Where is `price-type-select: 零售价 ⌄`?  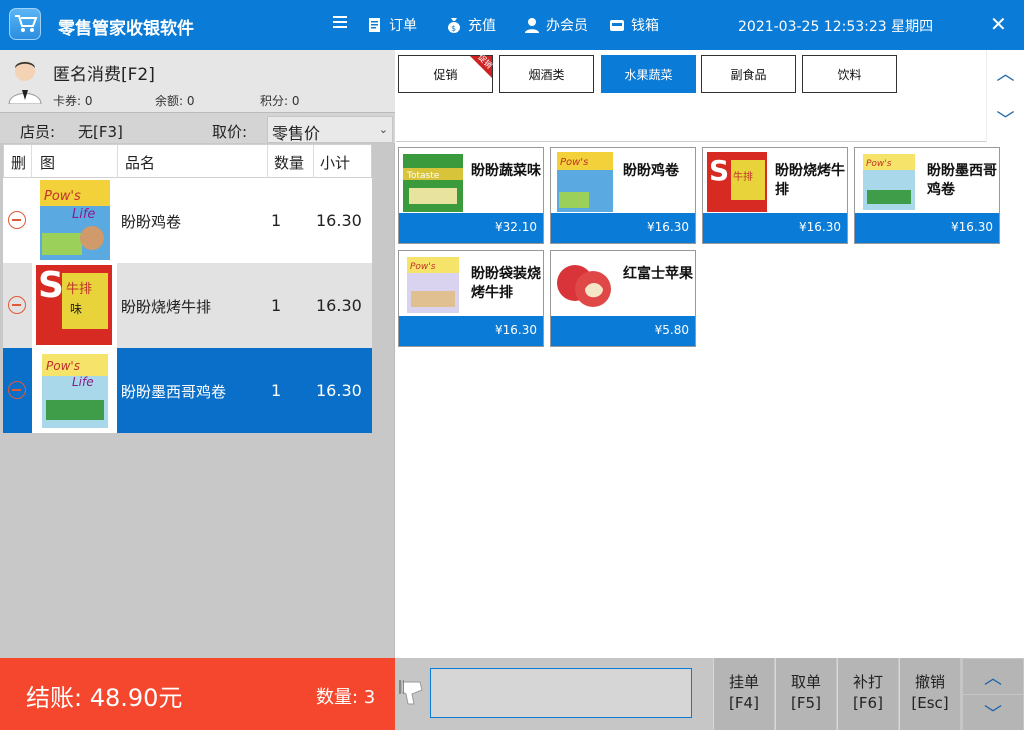 price-type-select: 零售价 ⌄ is located at coordinates (330, 129).